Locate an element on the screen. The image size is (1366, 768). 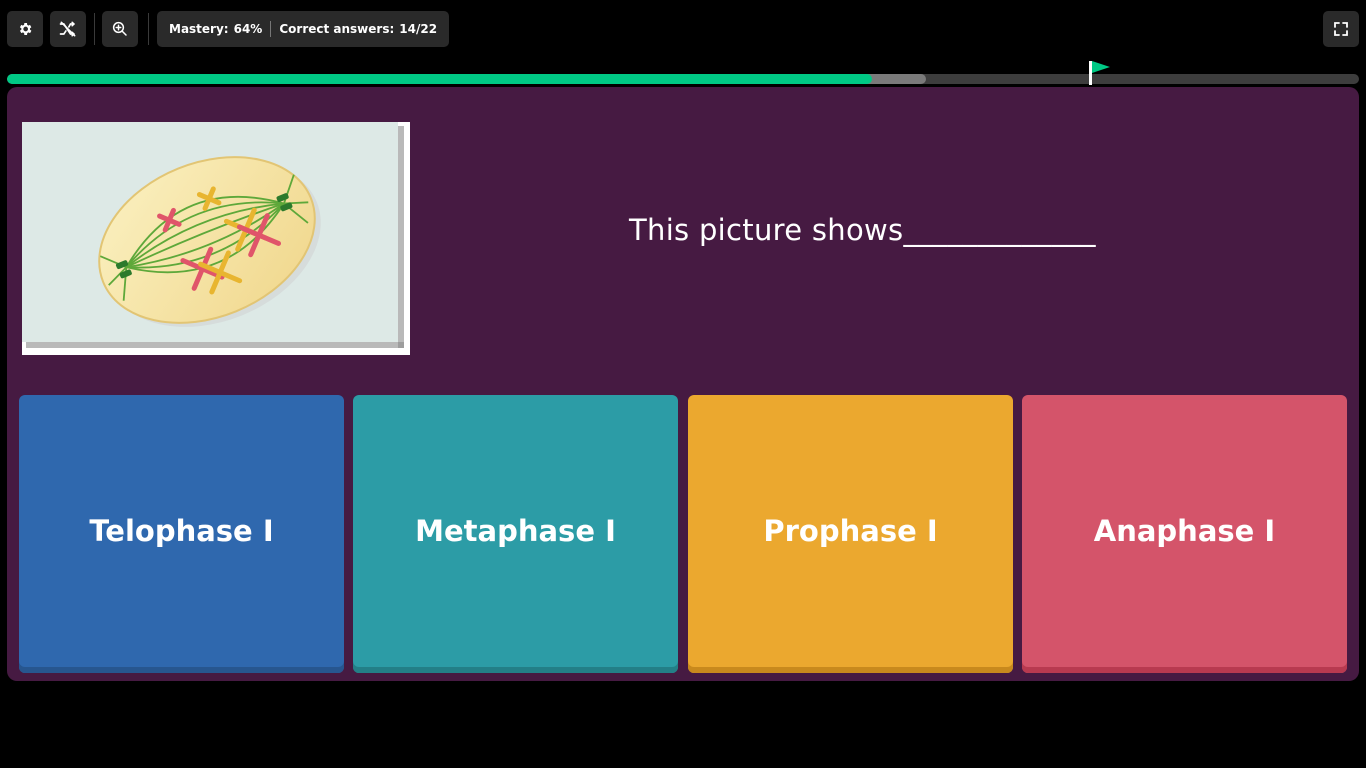
progress-bar is located at coordinates (683, 79).